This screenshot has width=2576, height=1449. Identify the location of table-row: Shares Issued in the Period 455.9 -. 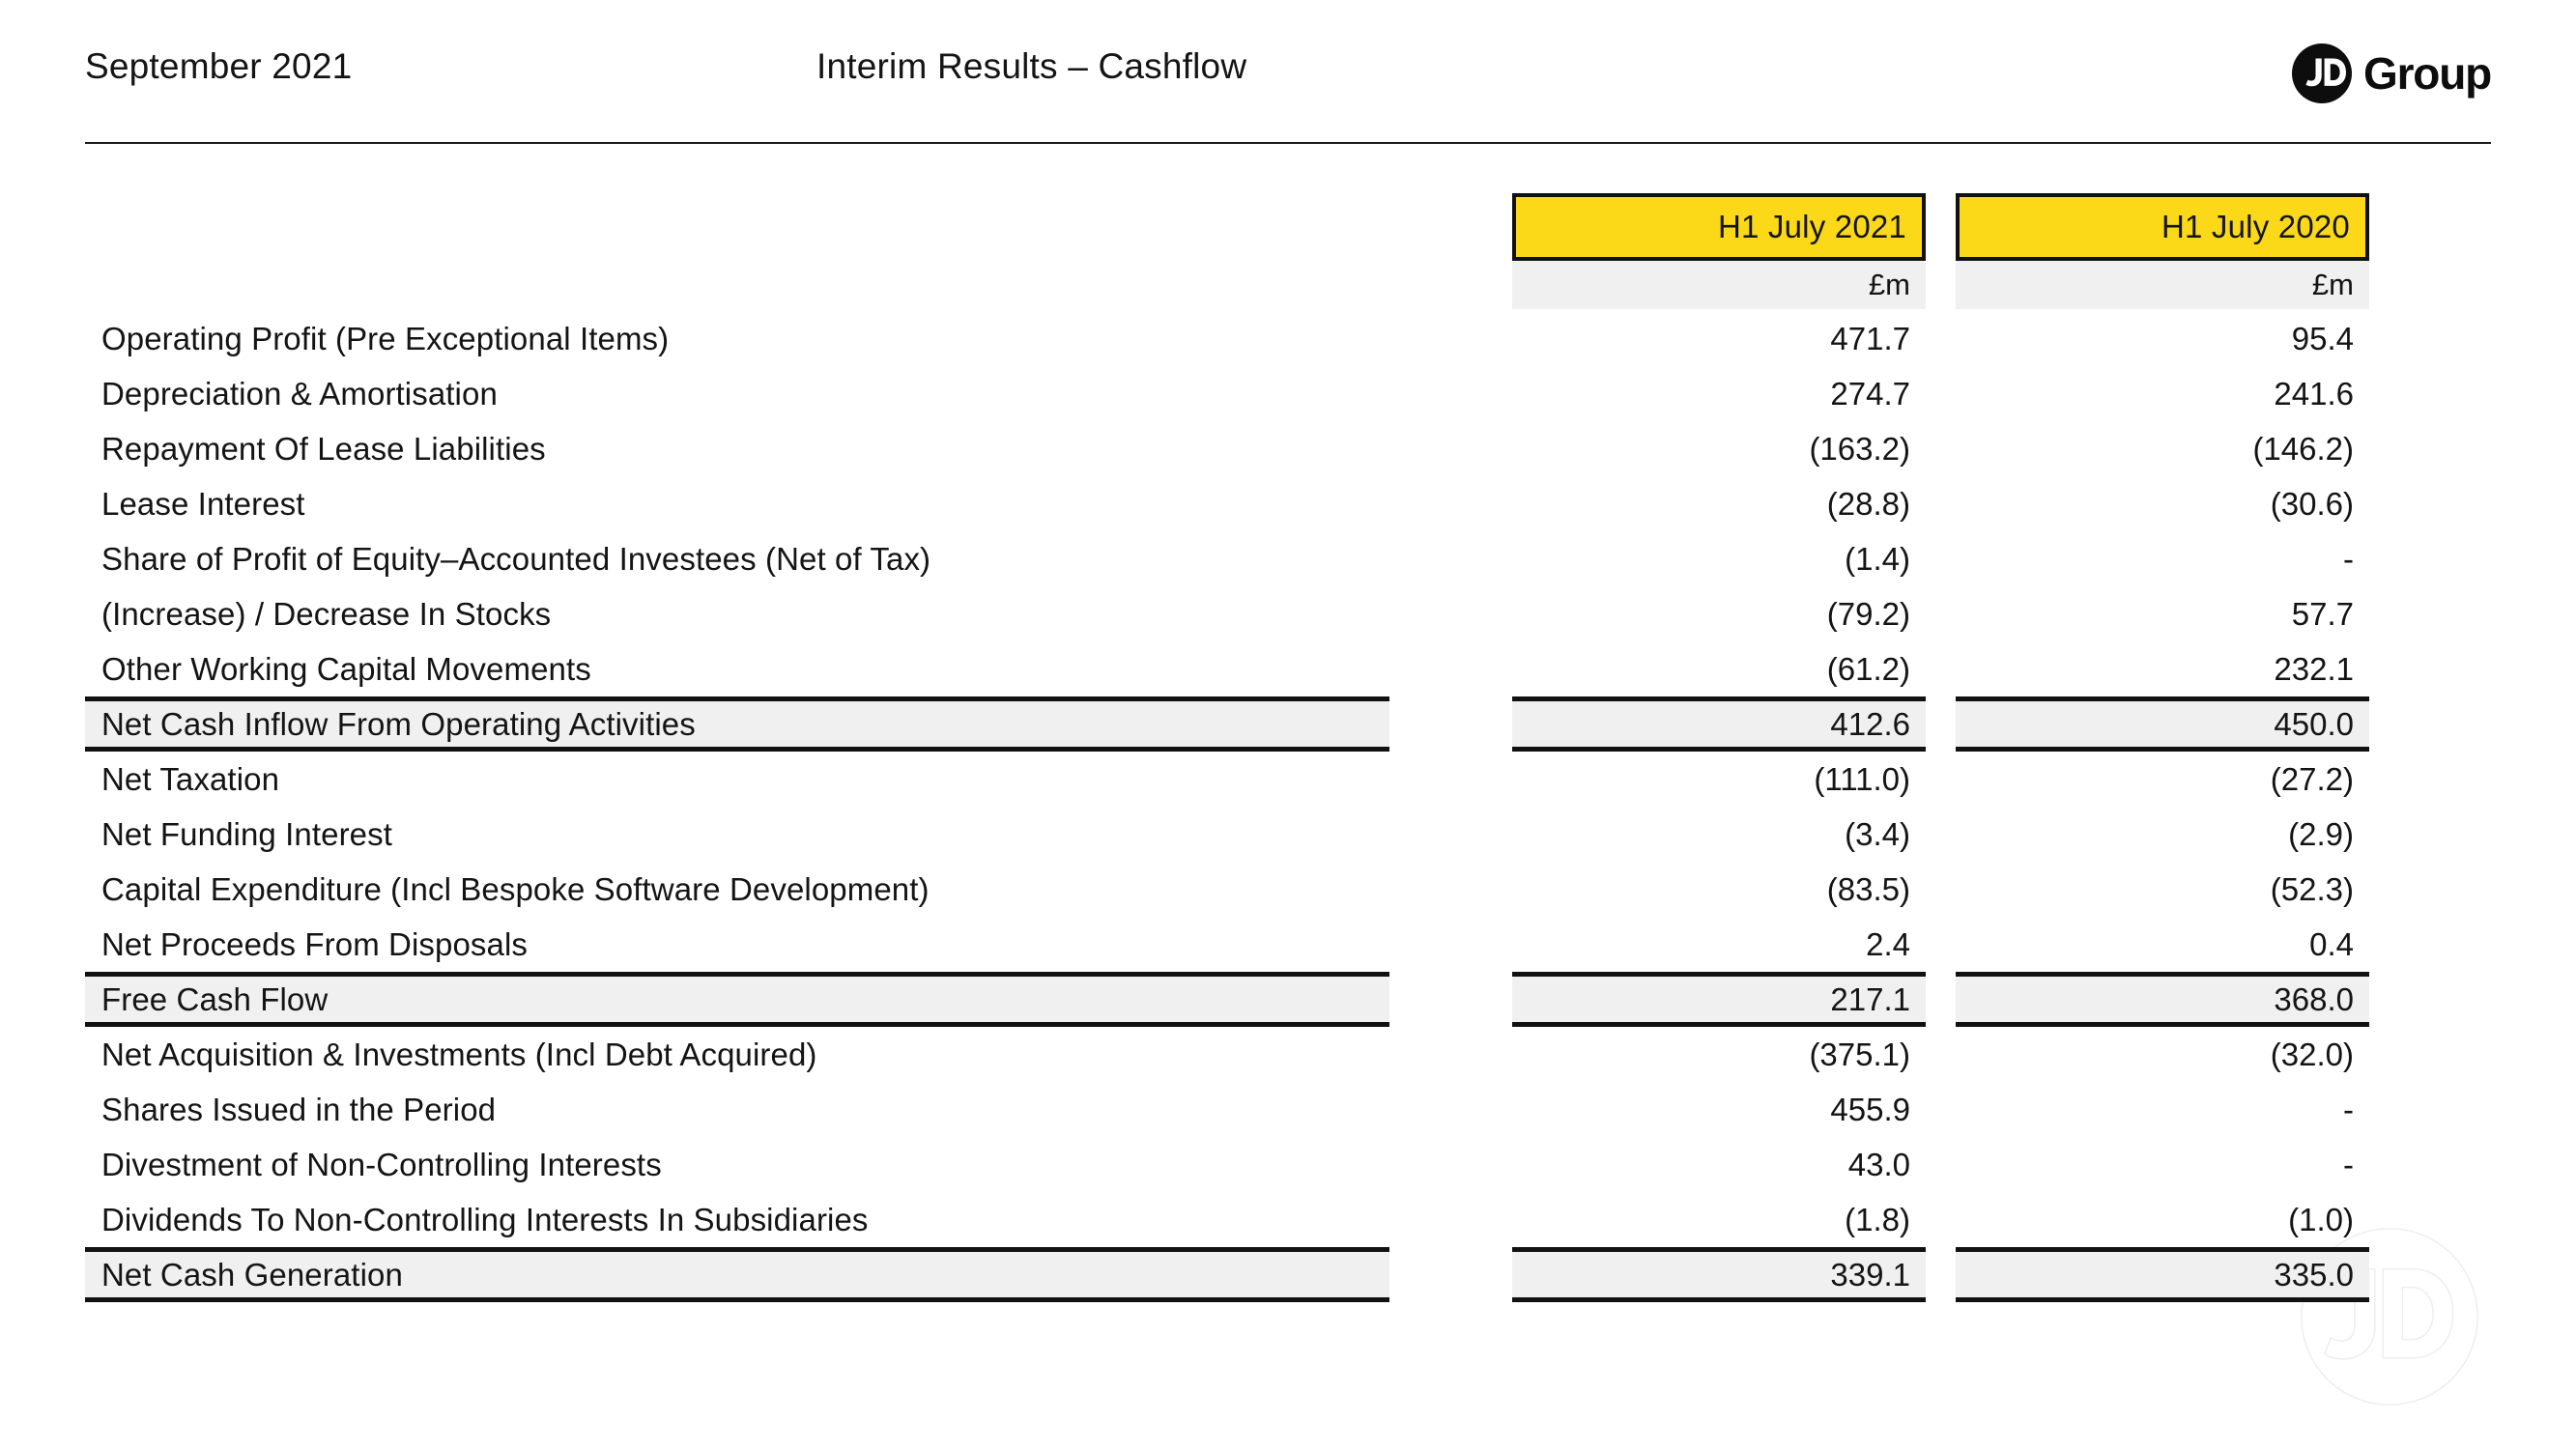
(1288, 1109).